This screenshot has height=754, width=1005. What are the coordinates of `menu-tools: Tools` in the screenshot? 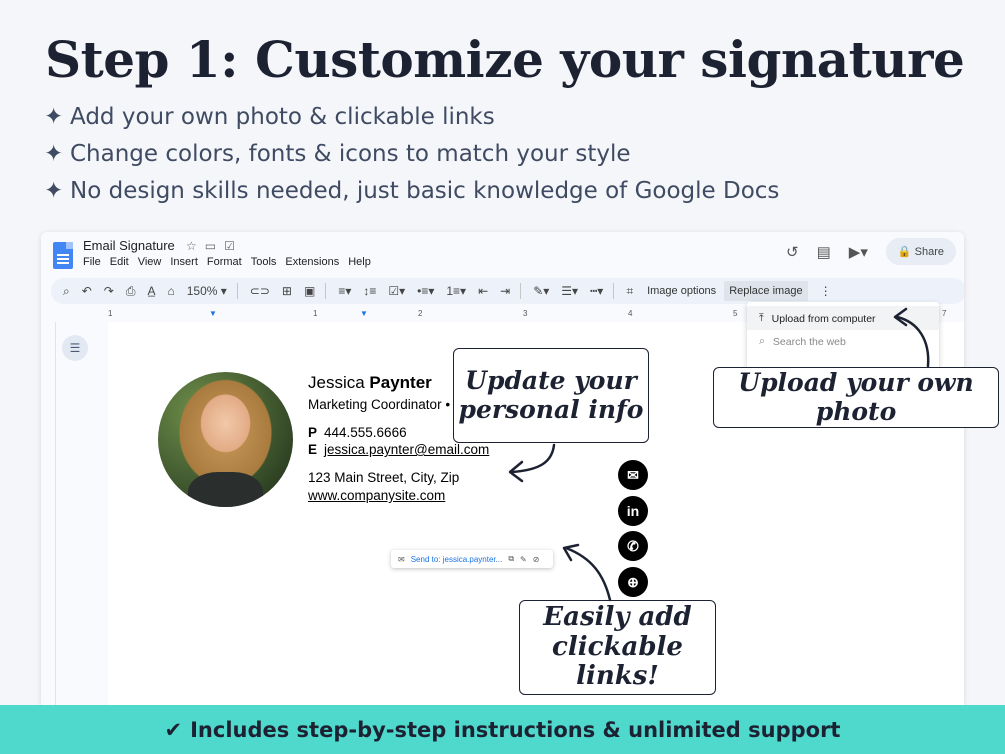 It's located at (264, 262).